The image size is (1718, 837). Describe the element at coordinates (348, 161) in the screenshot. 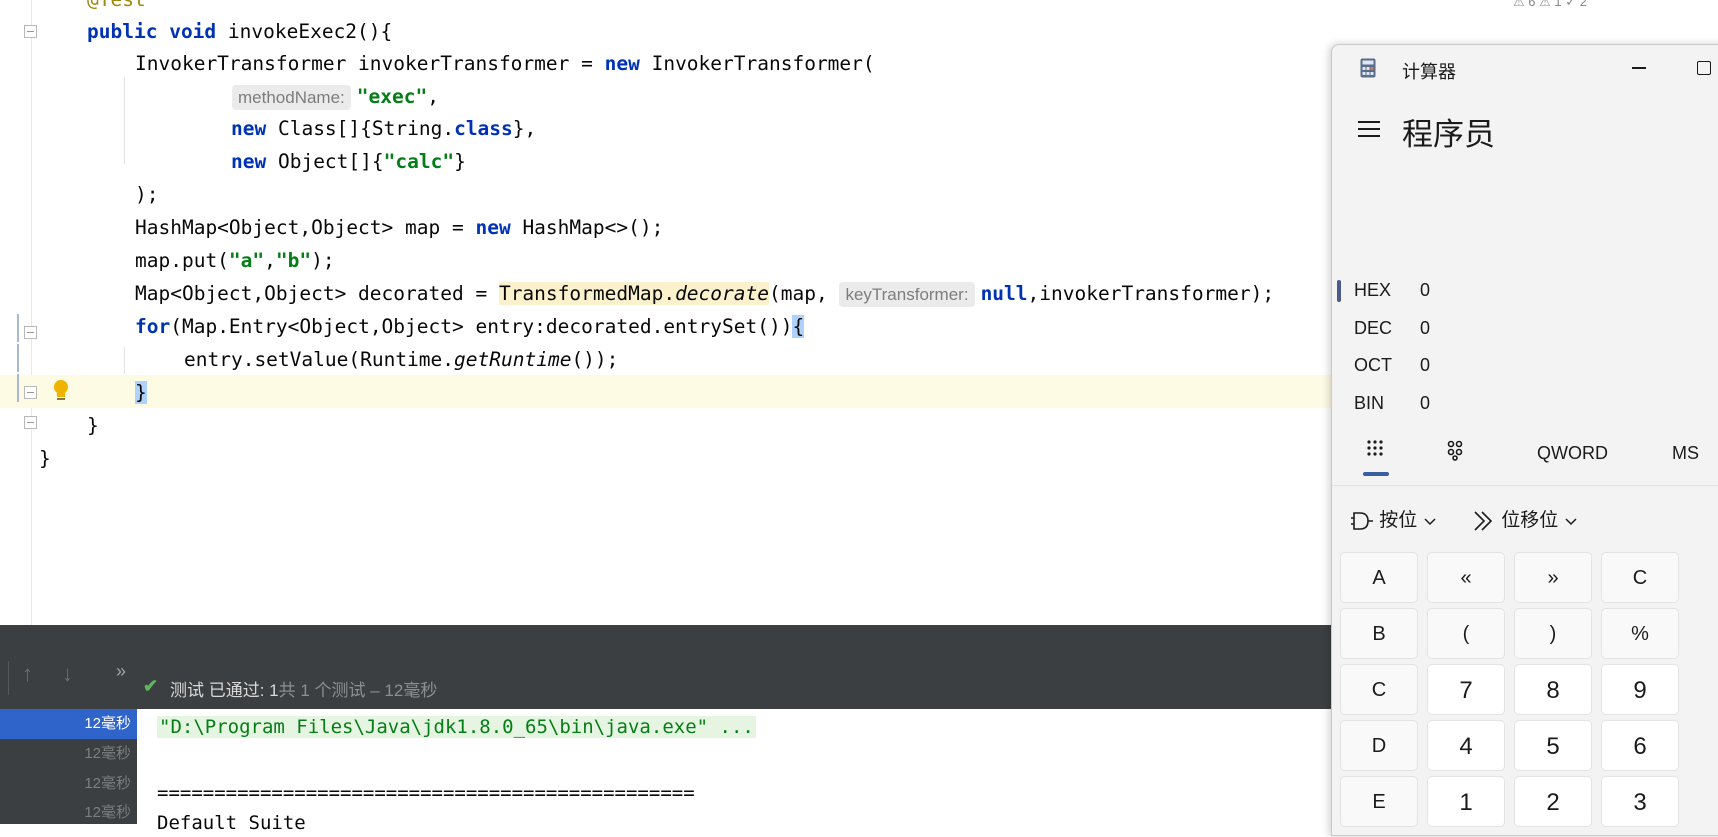

I see `code-line: new Object[]{"calc"}` at that location.